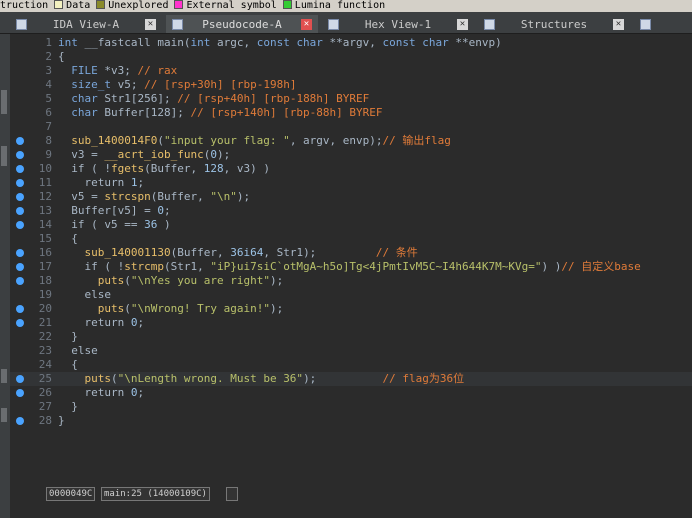 This screenshot has height=518, width=692. What do you see at coordinates (351, 421) in the screenshot?
I see `code-line: 28}` at bounding box center [351, 421].